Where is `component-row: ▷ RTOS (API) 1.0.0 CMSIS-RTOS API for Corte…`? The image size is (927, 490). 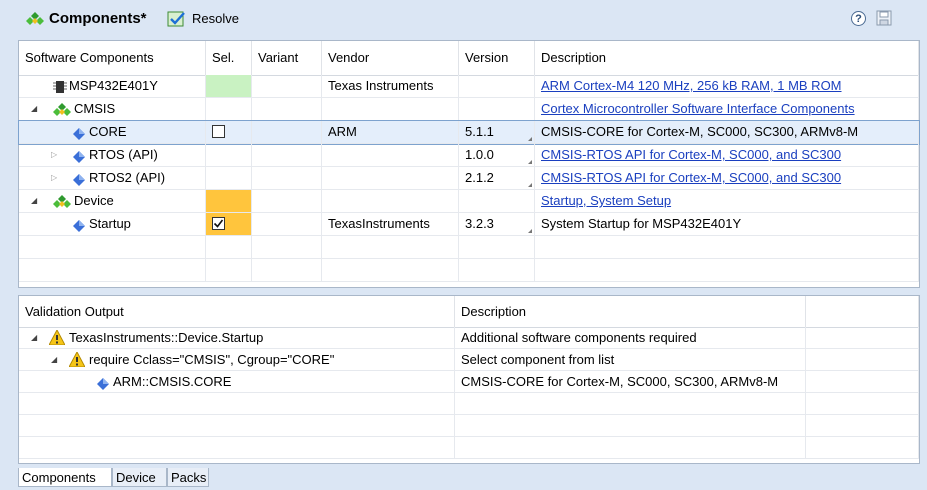
component-row: ▷ RTOS (API) 1.0.0 CMSIS-RTOS API for Corte… is located at coordinates (469, 155).